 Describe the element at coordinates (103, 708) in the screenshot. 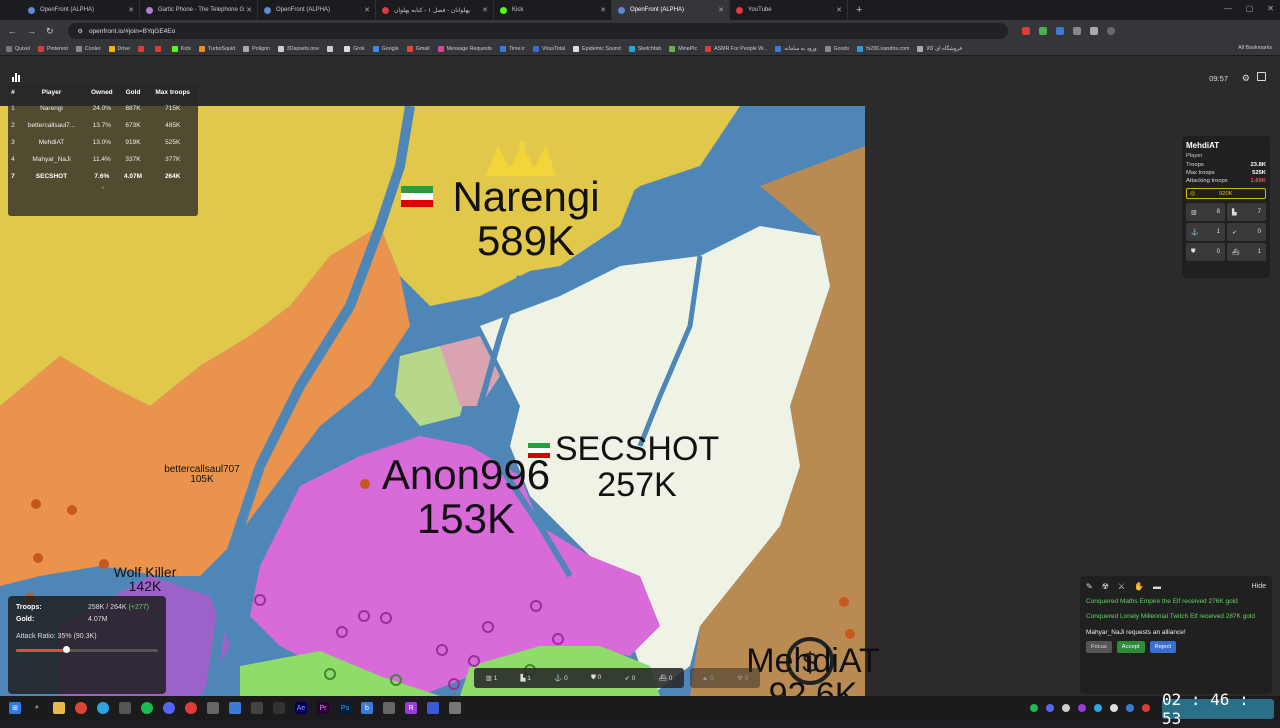

I see `telegram-icon` at that location.